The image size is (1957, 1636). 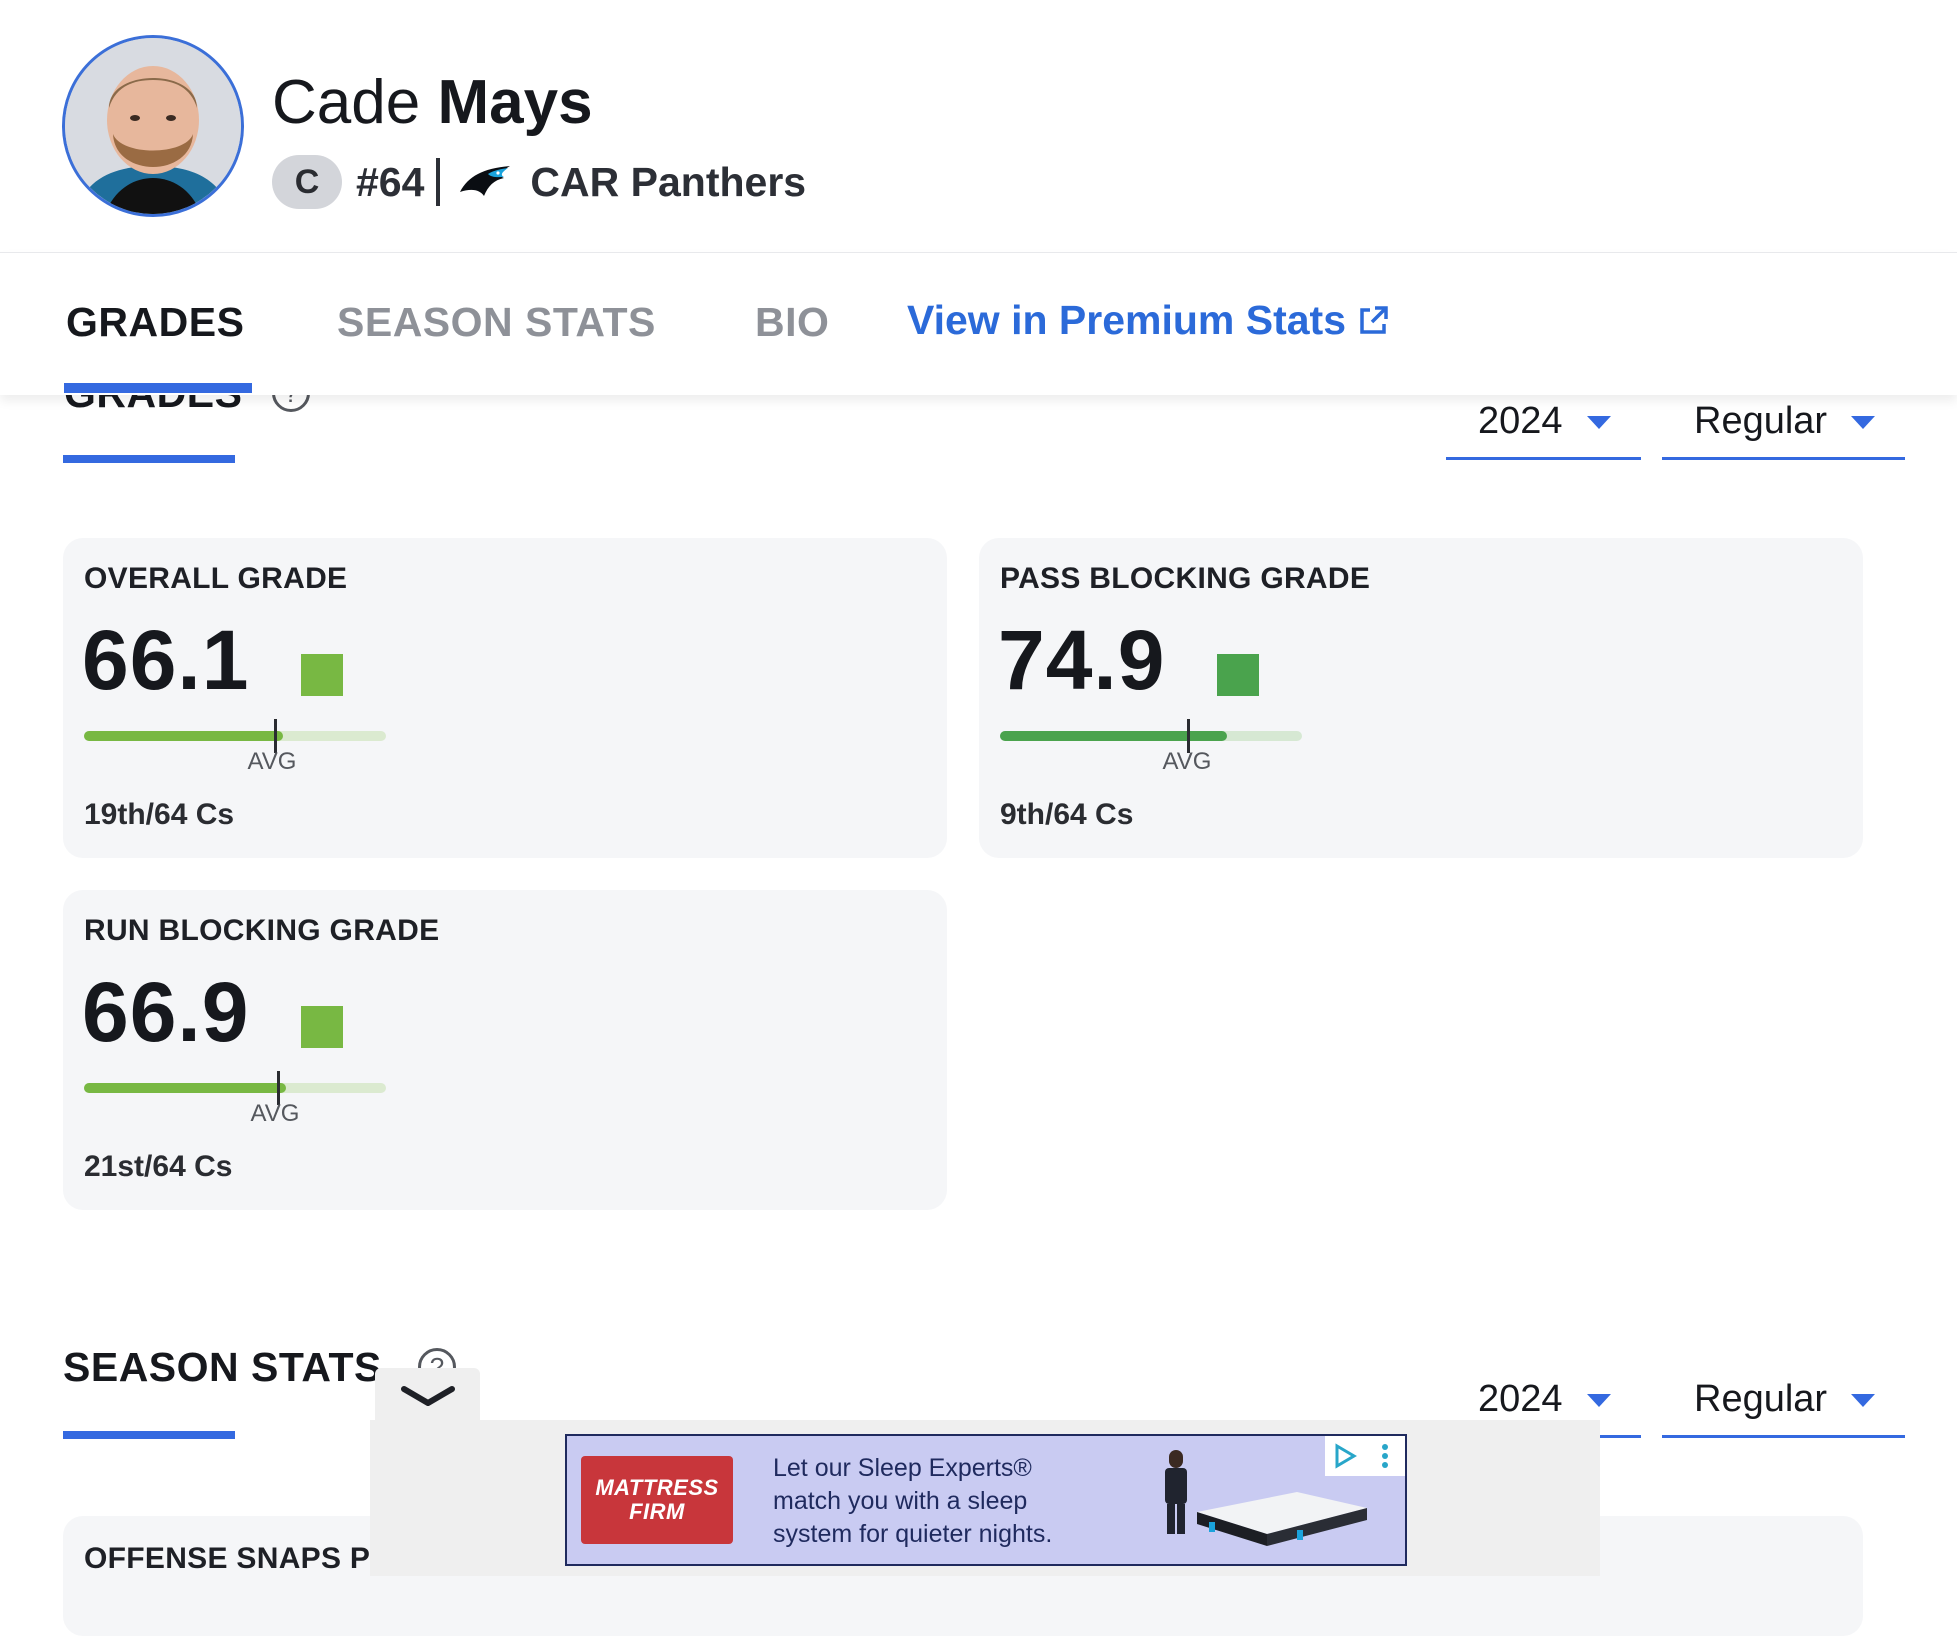 I want to click on player-meta: C #64 CAR Panthers, so click(x=539, y=182).